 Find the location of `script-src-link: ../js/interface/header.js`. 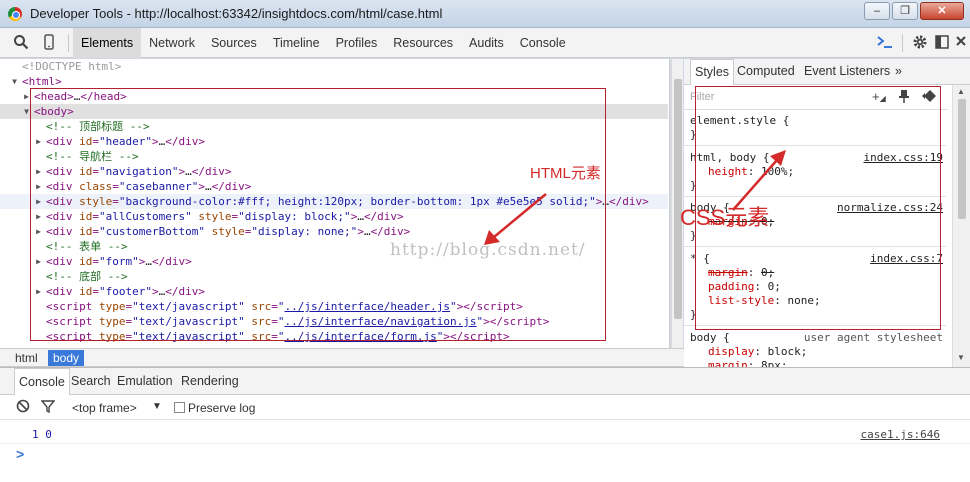

script-src-link: ../js/interface/header.js is located at coordinates (367, 306).